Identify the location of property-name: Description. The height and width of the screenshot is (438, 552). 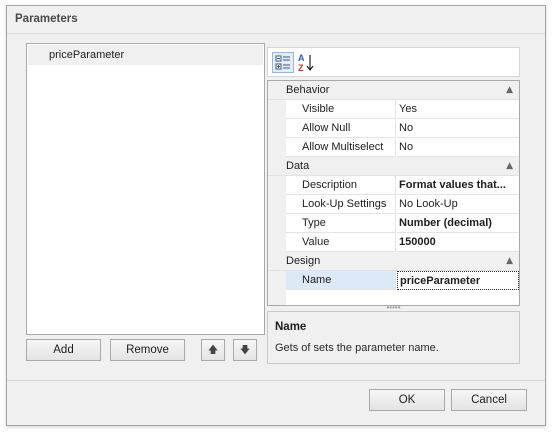
(341, 185).